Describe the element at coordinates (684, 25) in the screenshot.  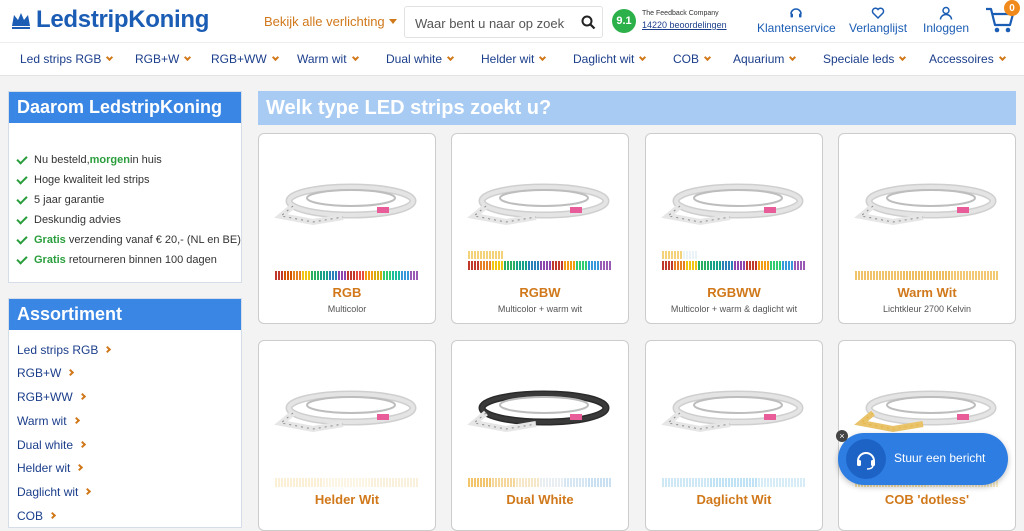
I see `reviews-link: 14220 beoordelingen` at that location.